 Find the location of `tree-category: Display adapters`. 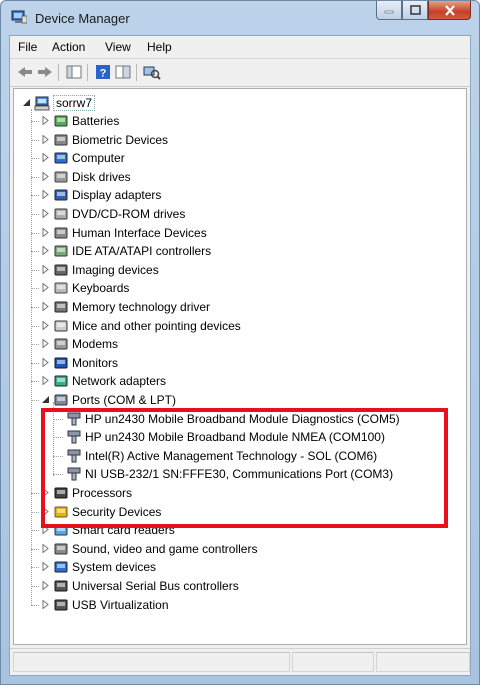

tree-category: Display adapters is located at coordinates (231, 195).